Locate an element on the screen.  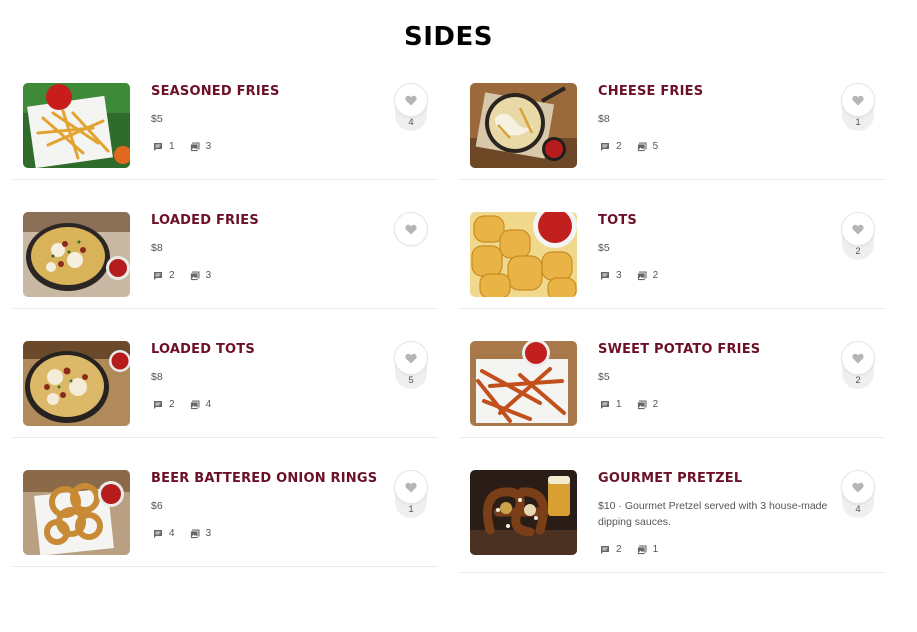
menu-item: CHEESE FRIES $8 2 5 1 is located at coordinates (672, 131).